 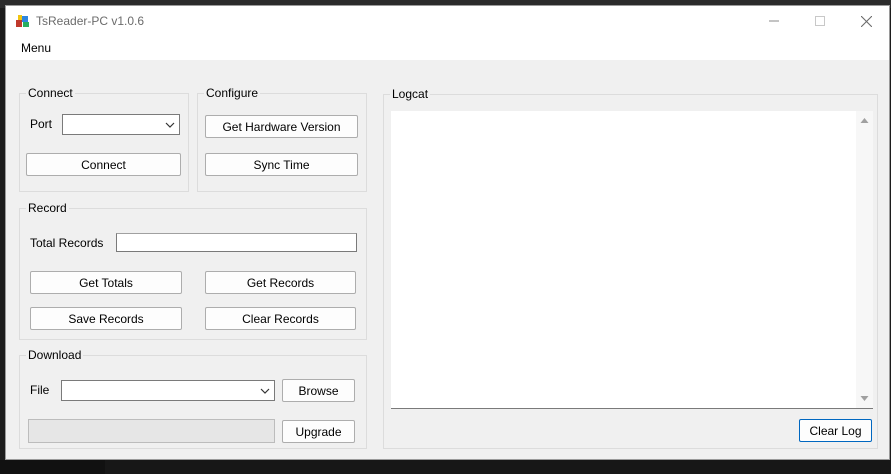 What do you see at coordinates (90, 21) in the screenshot?
I see `window-title: TsReader-PC v1.0.6` at bounding box center [90, 21].